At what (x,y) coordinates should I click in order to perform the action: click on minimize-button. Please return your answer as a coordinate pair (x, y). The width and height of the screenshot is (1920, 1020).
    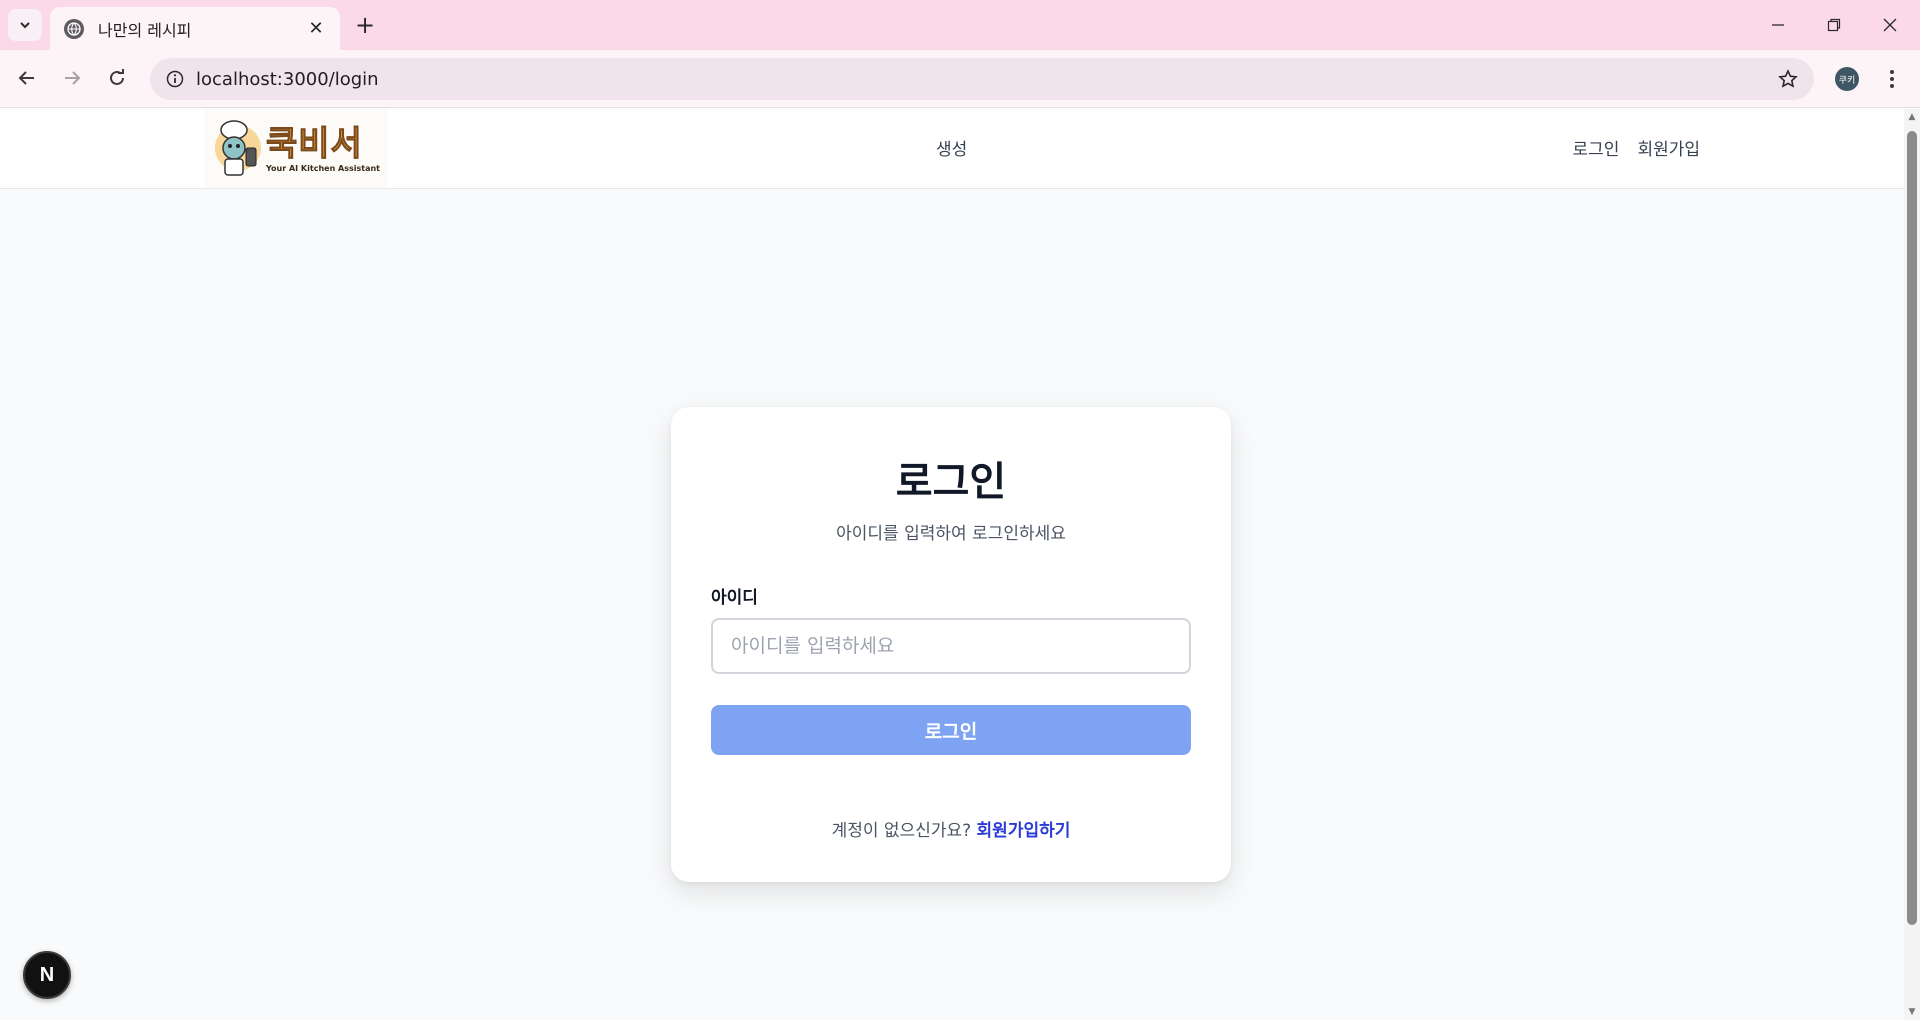
    Looking at the image, I should click on (1778, 25).